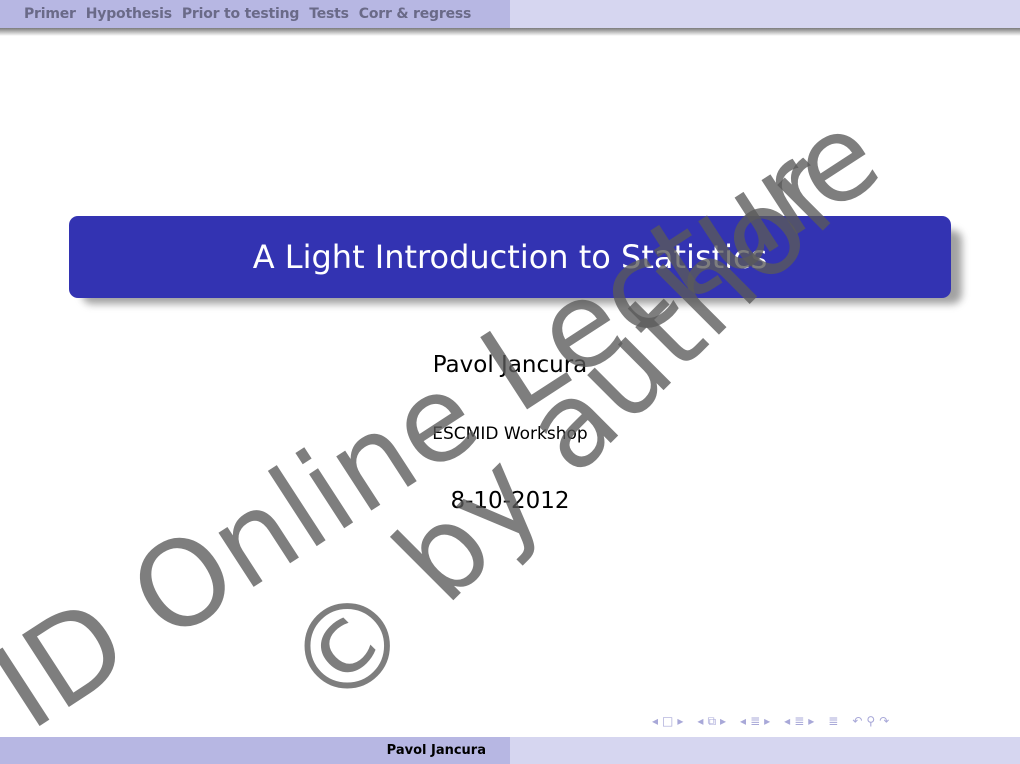 Image resolution: width=1020 pixels, height=764 pixels. I want to click on frame-prev-icon: ◂, so click(655, 721).